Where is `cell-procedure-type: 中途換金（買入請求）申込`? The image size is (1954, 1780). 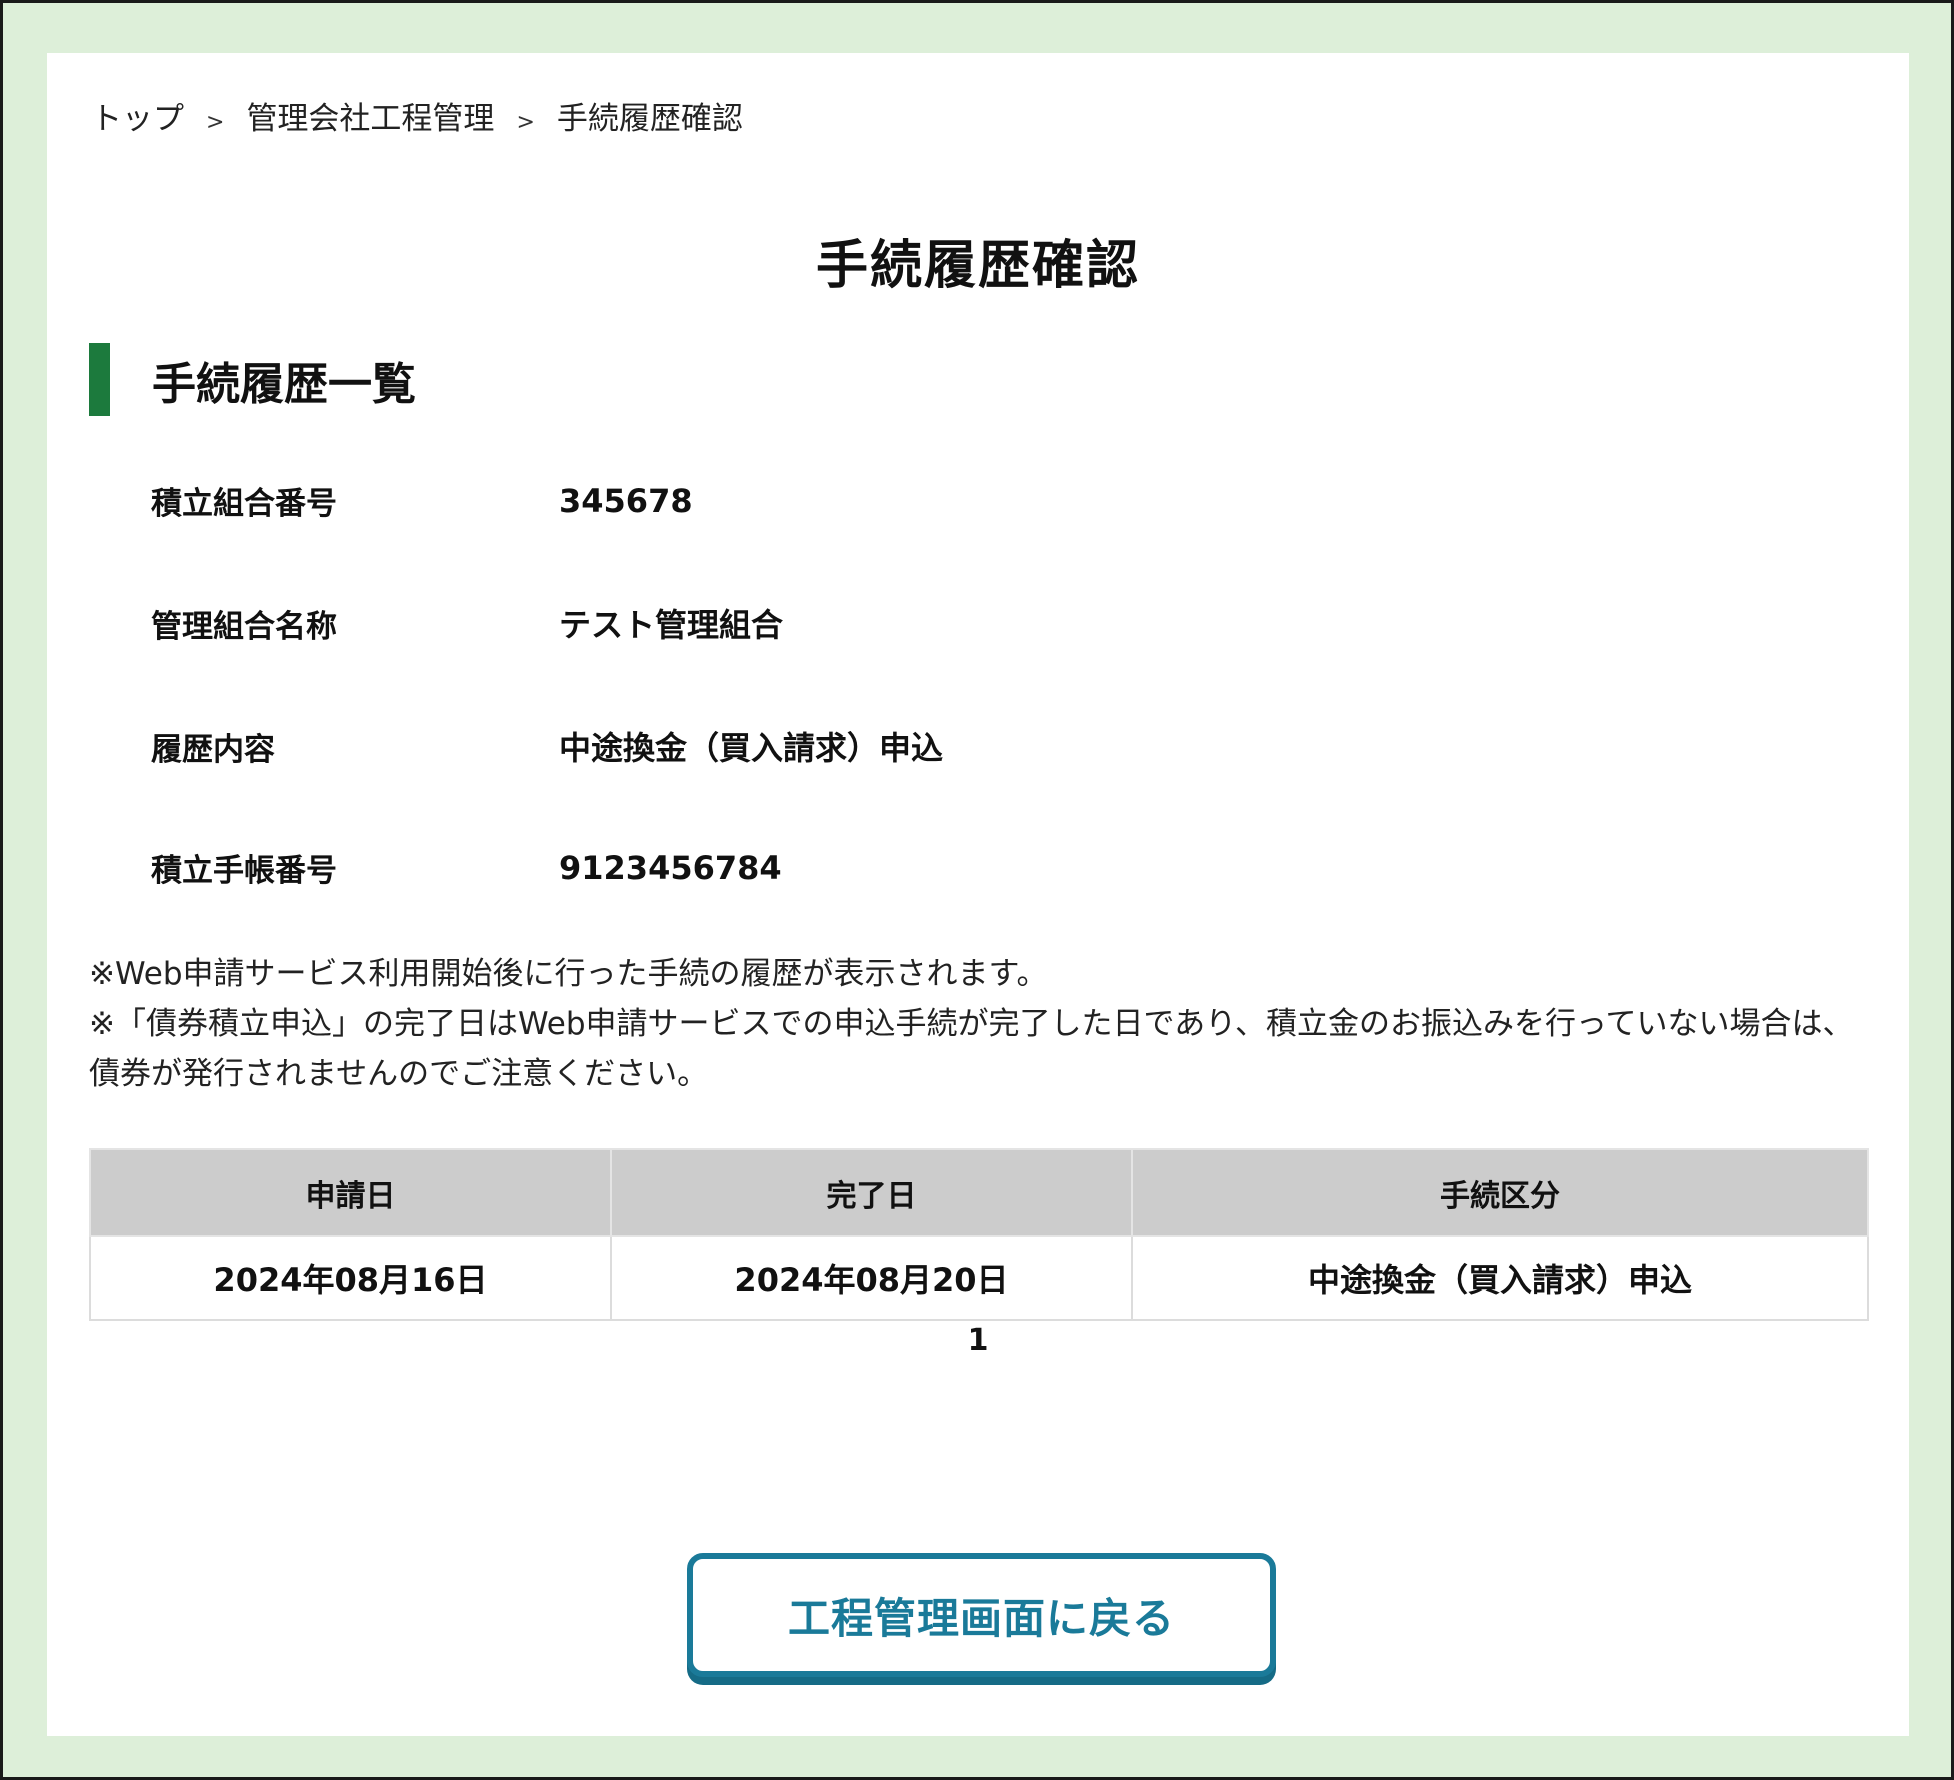 cell-procedure-type: 中途換金（買入請求）申込 is located at coordinates (1500, 1278).